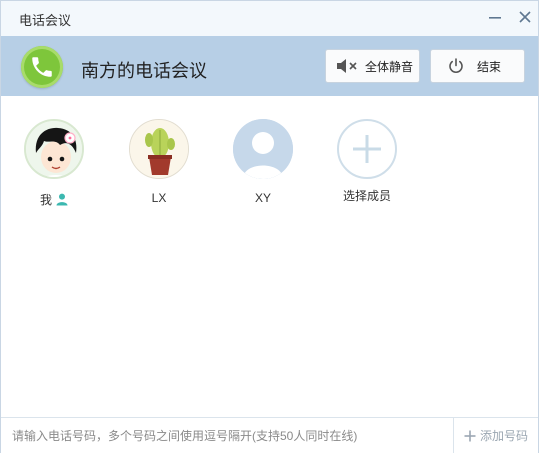 The image size is (539, 453). I want to click on avatar-lx, so click(159, 149).